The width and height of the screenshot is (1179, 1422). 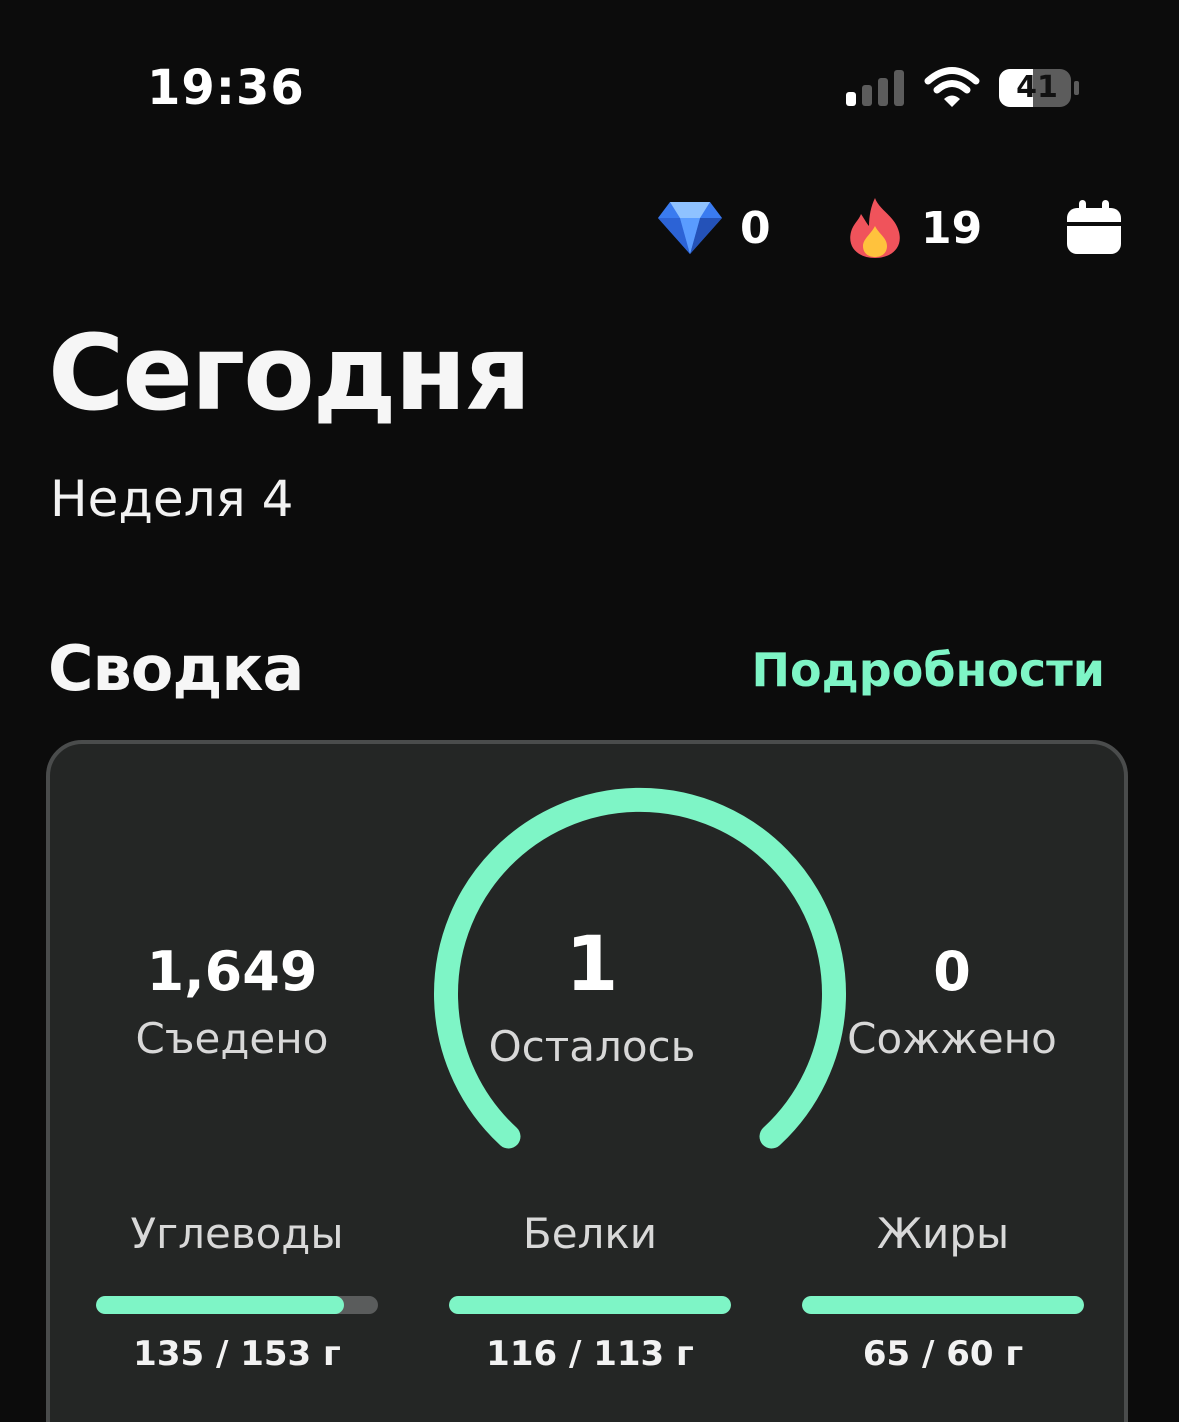 I want to click on macro-carbs-bar, so click(x=237, y=1305).